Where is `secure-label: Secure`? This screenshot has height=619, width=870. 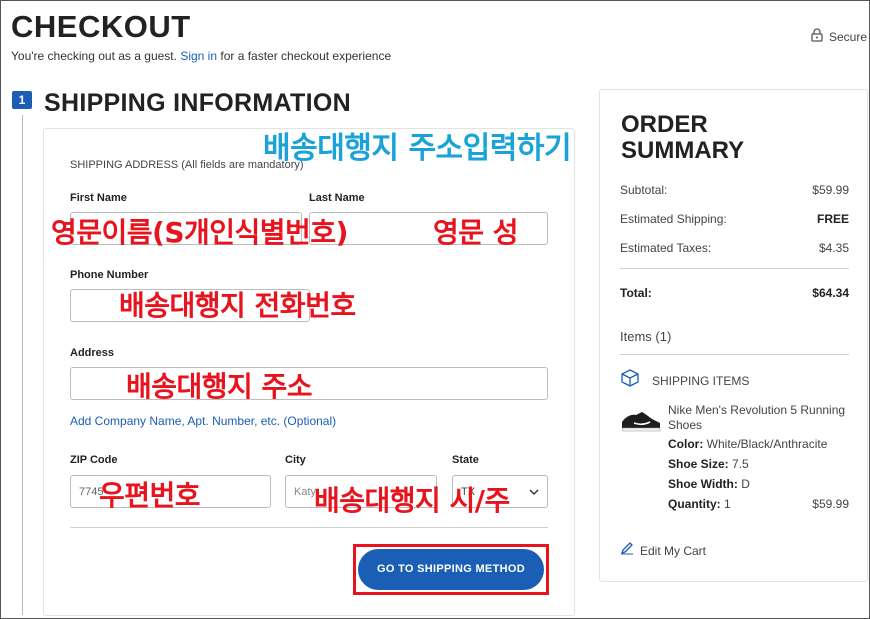 secure-label: Secure is located at coordinates (847, 36).